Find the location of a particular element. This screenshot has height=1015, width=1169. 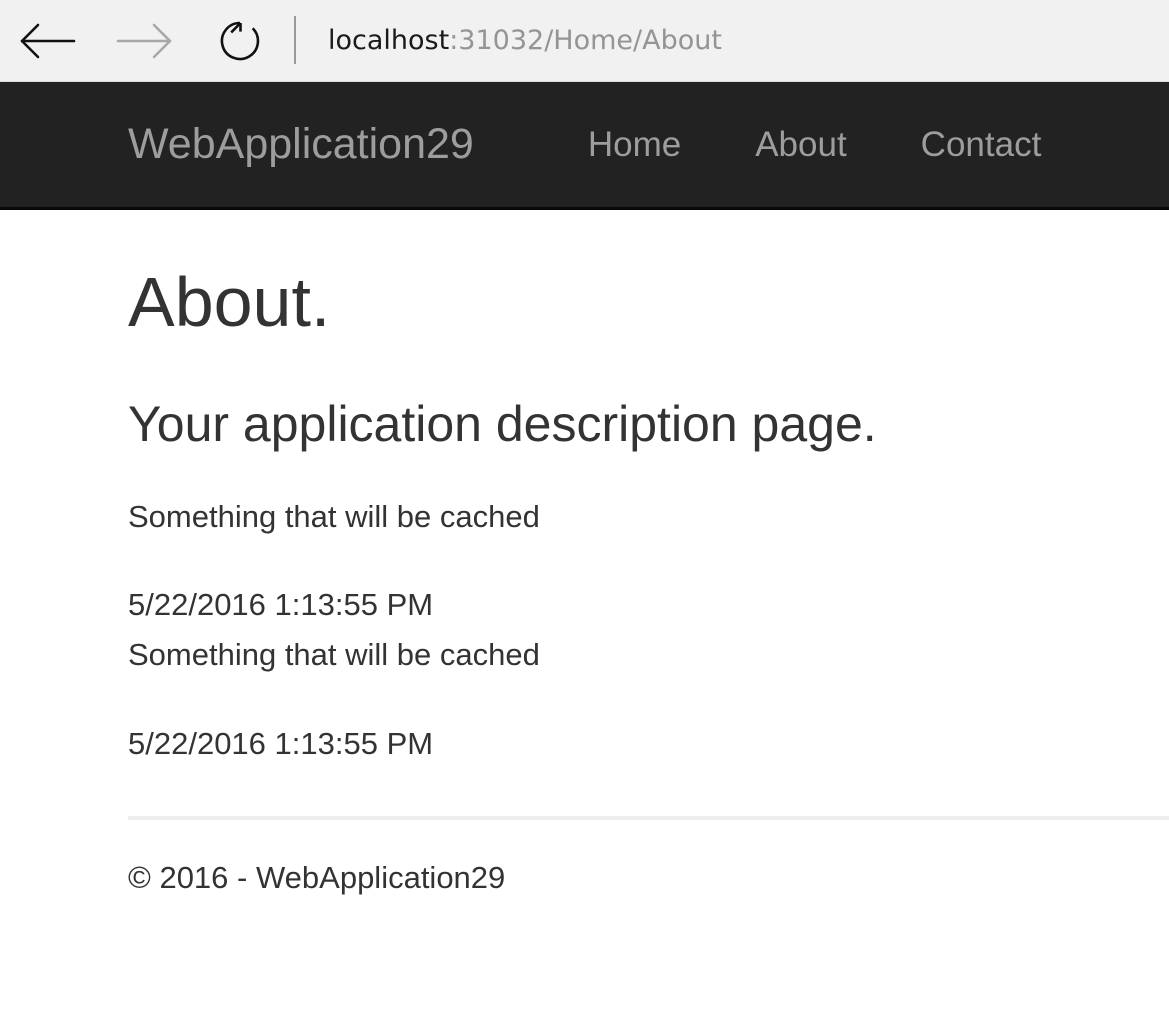

nav-item-about: About is located at coordinates (800, 144).